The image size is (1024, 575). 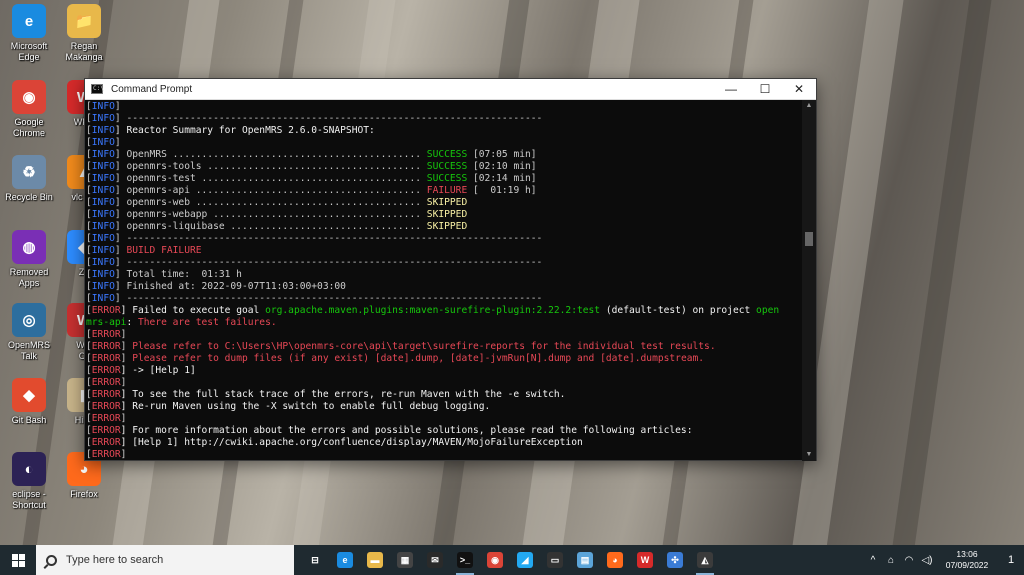 I want to click on desktop-icon: ◎ OpenMRS Talk, so click(x=29, y=332).